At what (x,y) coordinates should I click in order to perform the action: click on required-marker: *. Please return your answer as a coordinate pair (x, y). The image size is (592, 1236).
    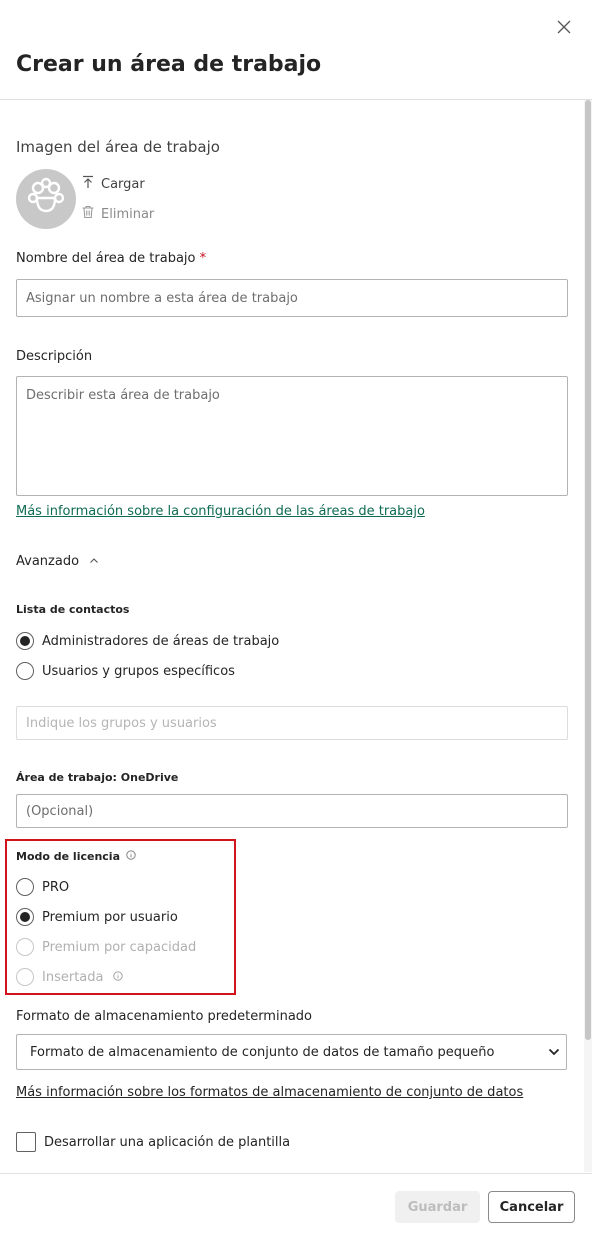
    Looking at the image, I should click on (203, 258).